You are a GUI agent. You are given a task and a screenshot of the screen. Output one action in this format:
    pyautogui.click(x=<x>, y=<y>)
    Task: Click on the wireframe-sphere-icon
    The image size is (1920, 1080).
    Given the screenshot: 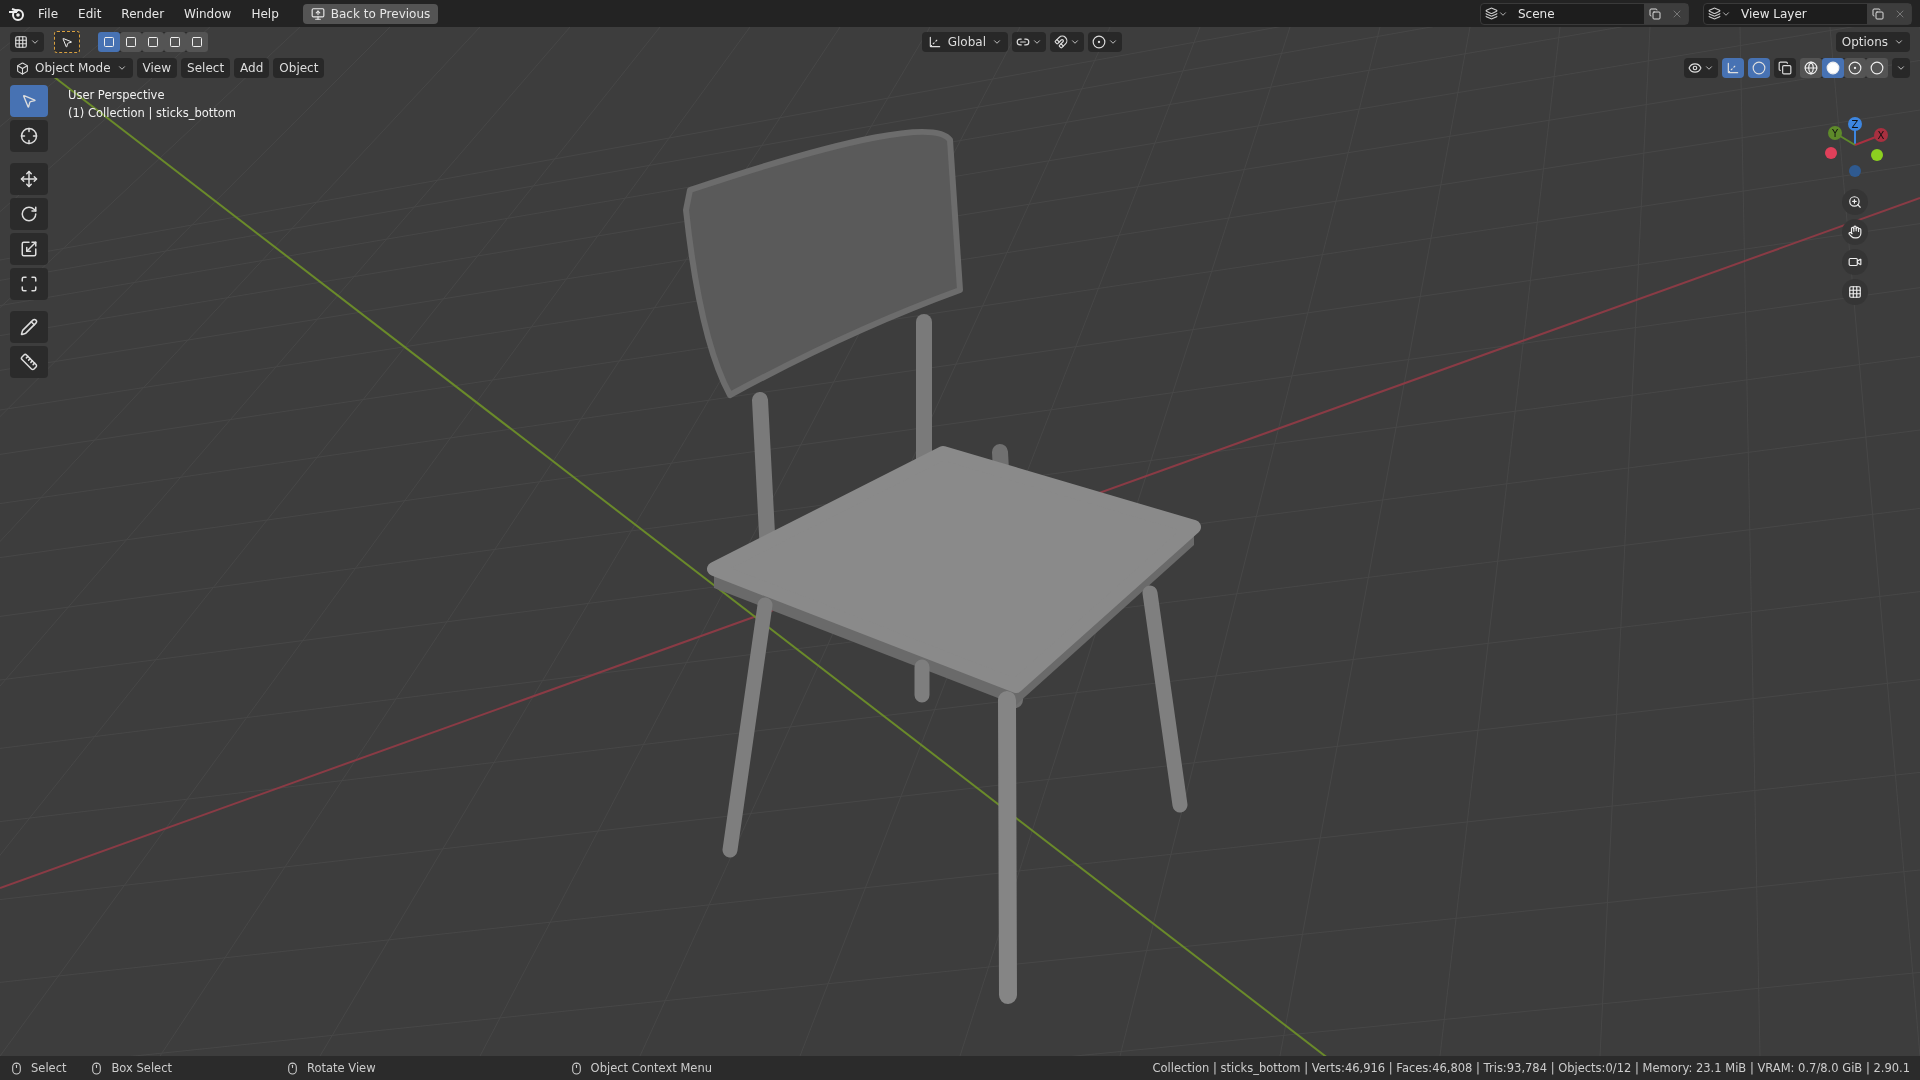 What is the action you would take?
    pyautogui.click(x=1811, y=68)
    